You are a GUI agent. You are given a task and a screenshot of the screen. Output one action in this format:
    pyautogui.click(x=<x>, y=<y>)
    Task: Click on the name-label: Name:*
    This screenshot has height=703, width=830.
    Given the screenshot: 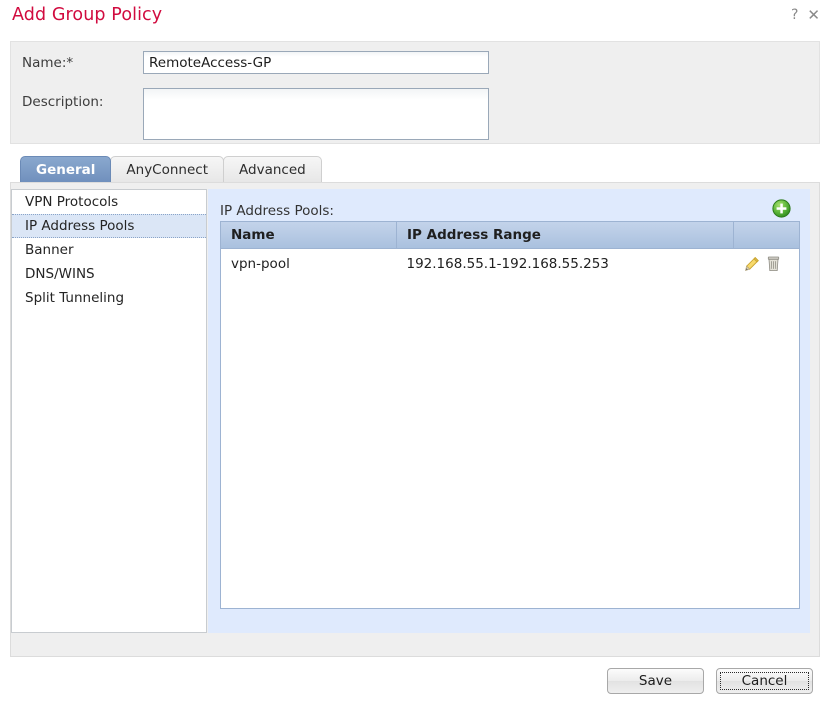 What is the action you would take?
    pyautogui.click(x=48, y=63)
    